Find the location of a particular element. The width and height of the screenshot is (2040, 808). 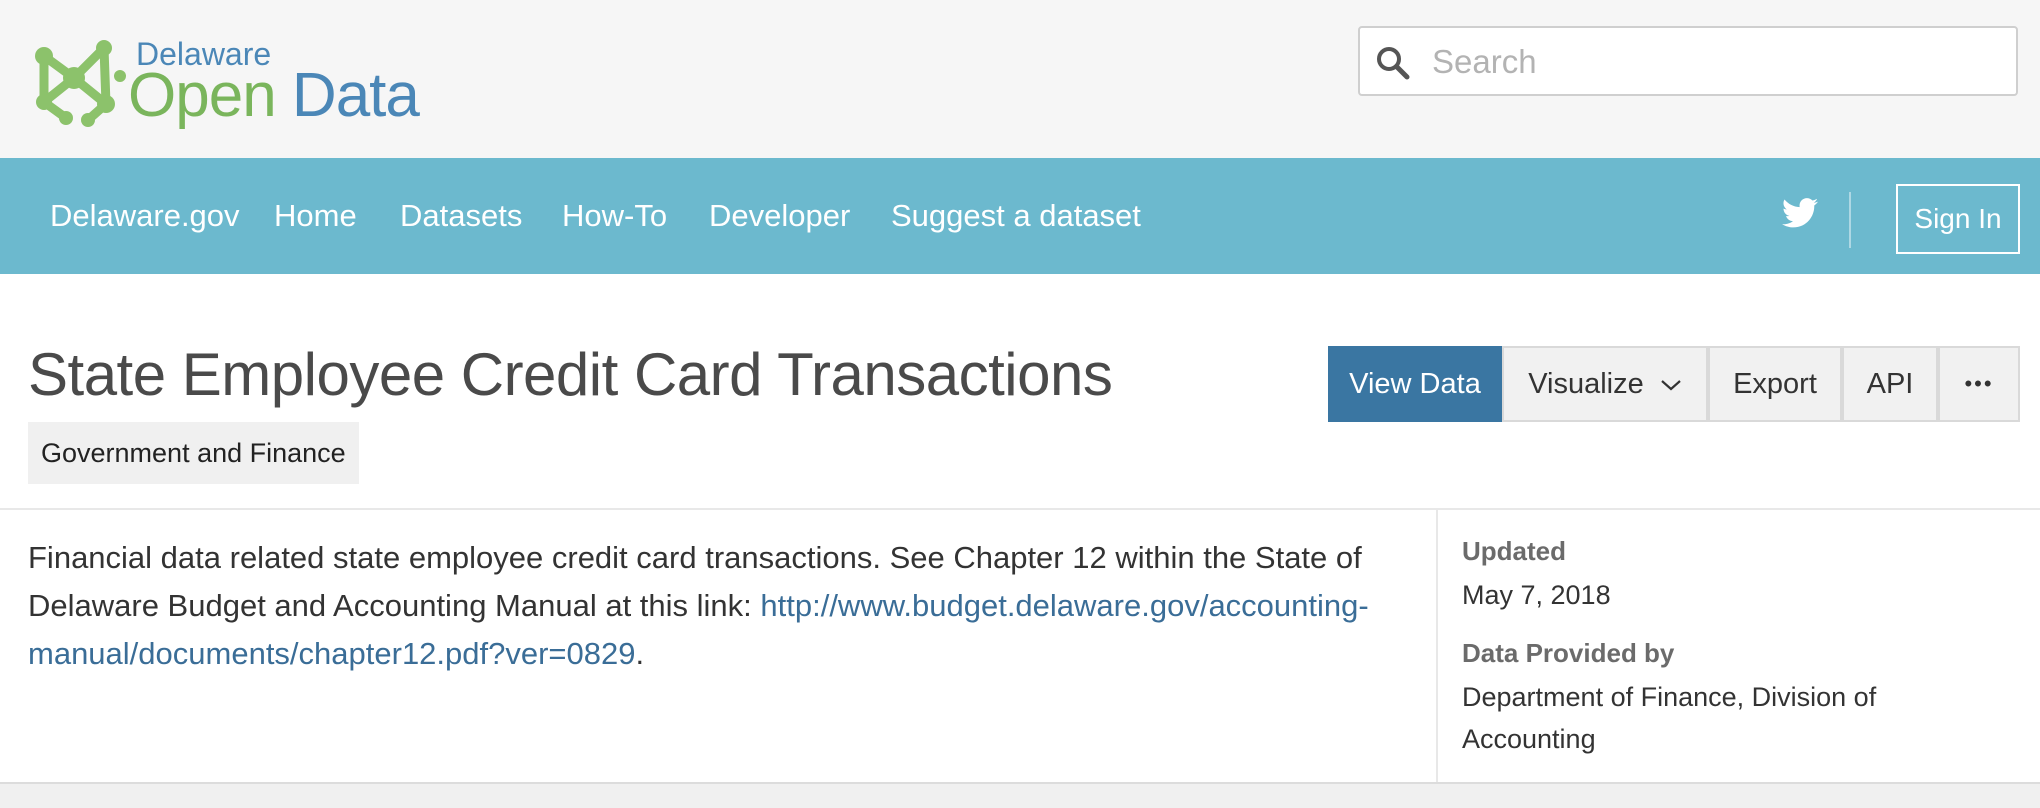

delaware-open-data-logo: Delaware Open Data is located at coordinates (238, 82).